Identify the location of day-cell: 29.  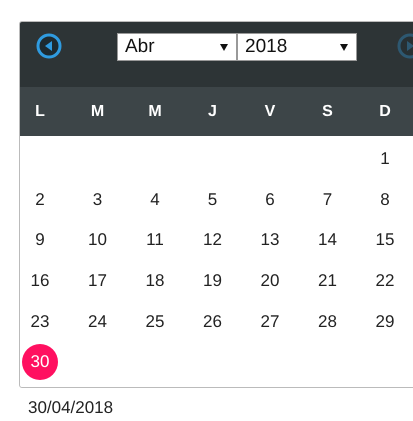
(385, 322).